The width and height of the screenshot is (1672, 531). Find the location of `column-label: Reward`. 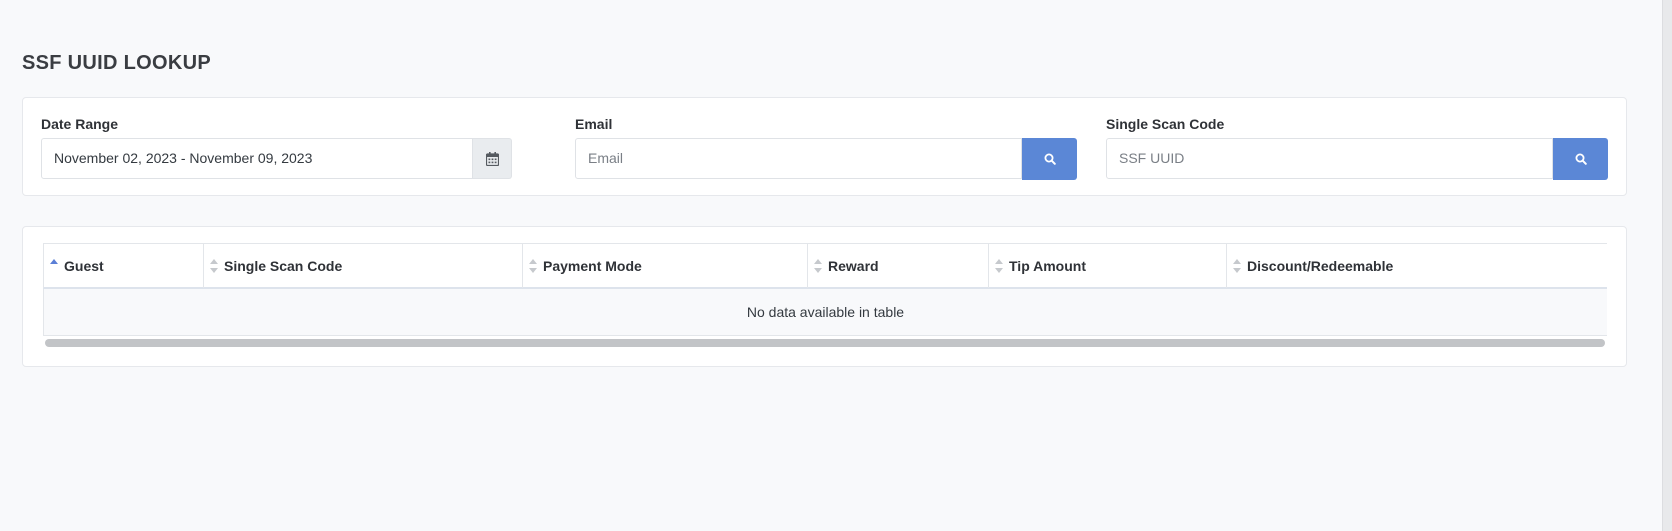

column-label: Reward is located at coordinates (853, 266).